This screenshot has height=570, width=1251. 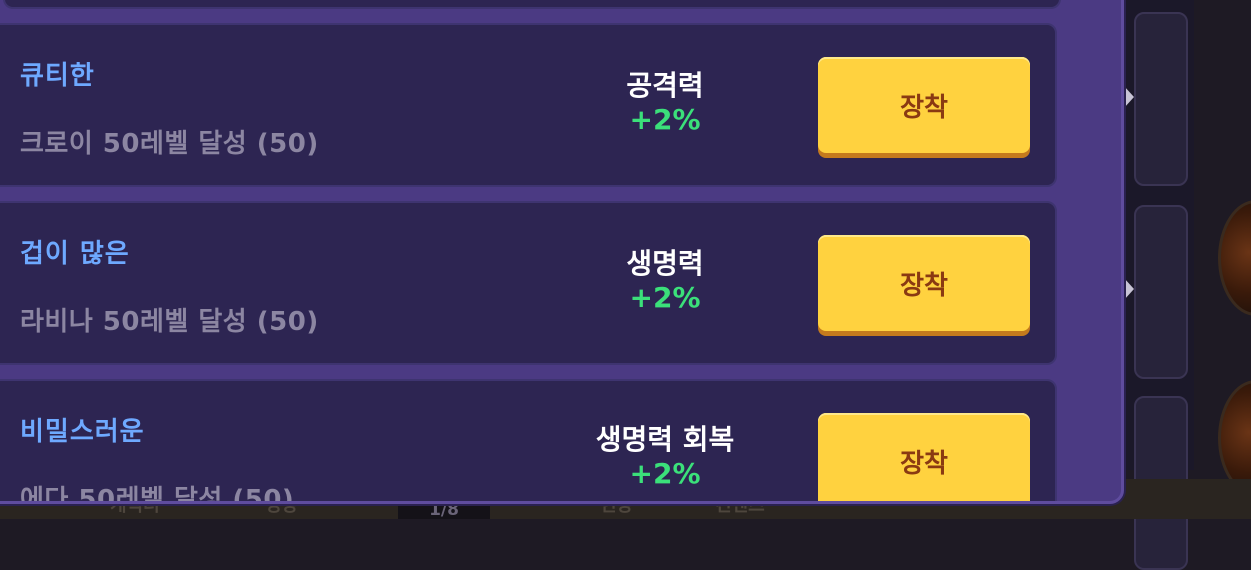 What do you see at coordinates (57, 76) in the screenshot?
I see `title-name: 큐티한` at bounding box center [57, 76].